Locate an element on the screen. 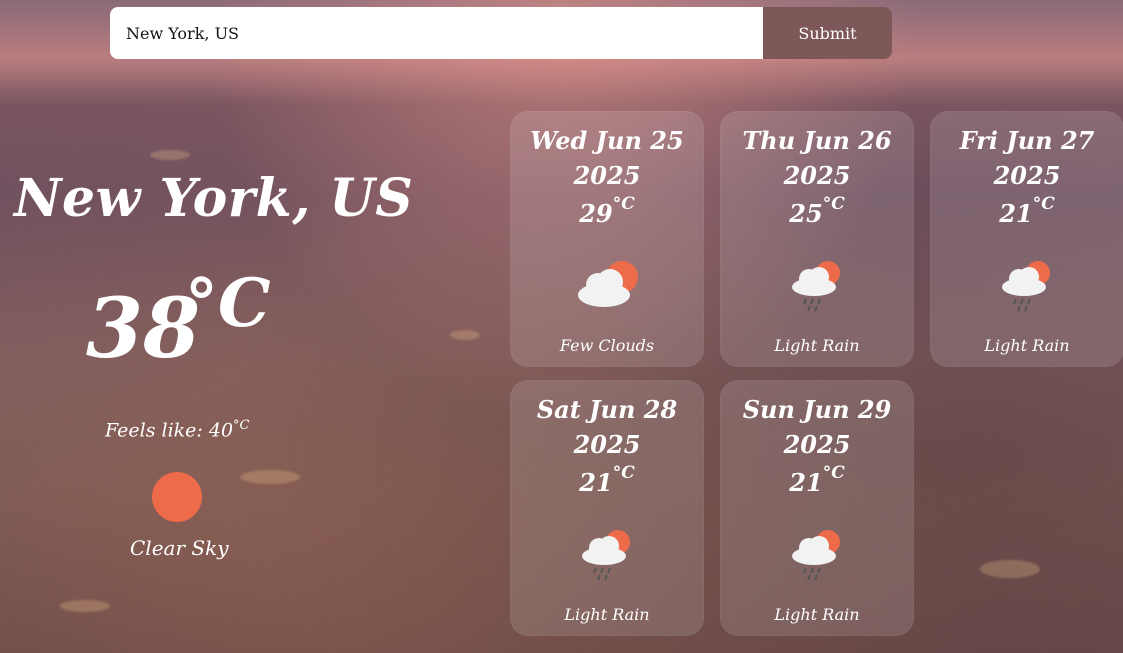  forecast-temp-value: 29 is located at coordinates (596, 213).